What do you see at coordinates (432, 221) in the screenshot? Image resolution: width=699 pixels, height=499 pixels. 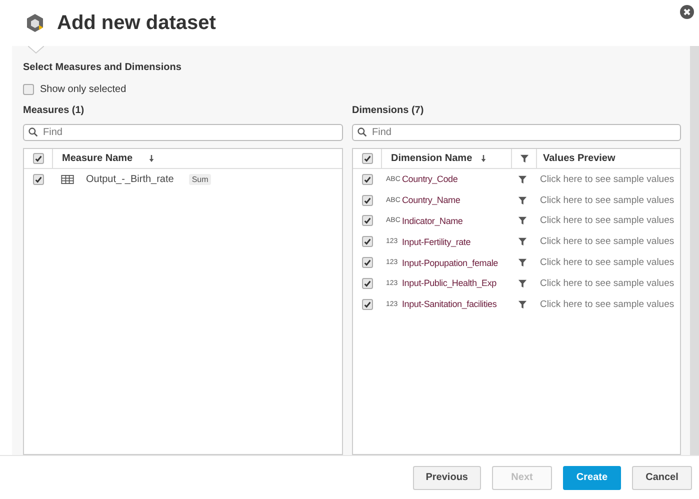 I see `dimension-name: Indicator_Name` at bounding box center [432, 221].